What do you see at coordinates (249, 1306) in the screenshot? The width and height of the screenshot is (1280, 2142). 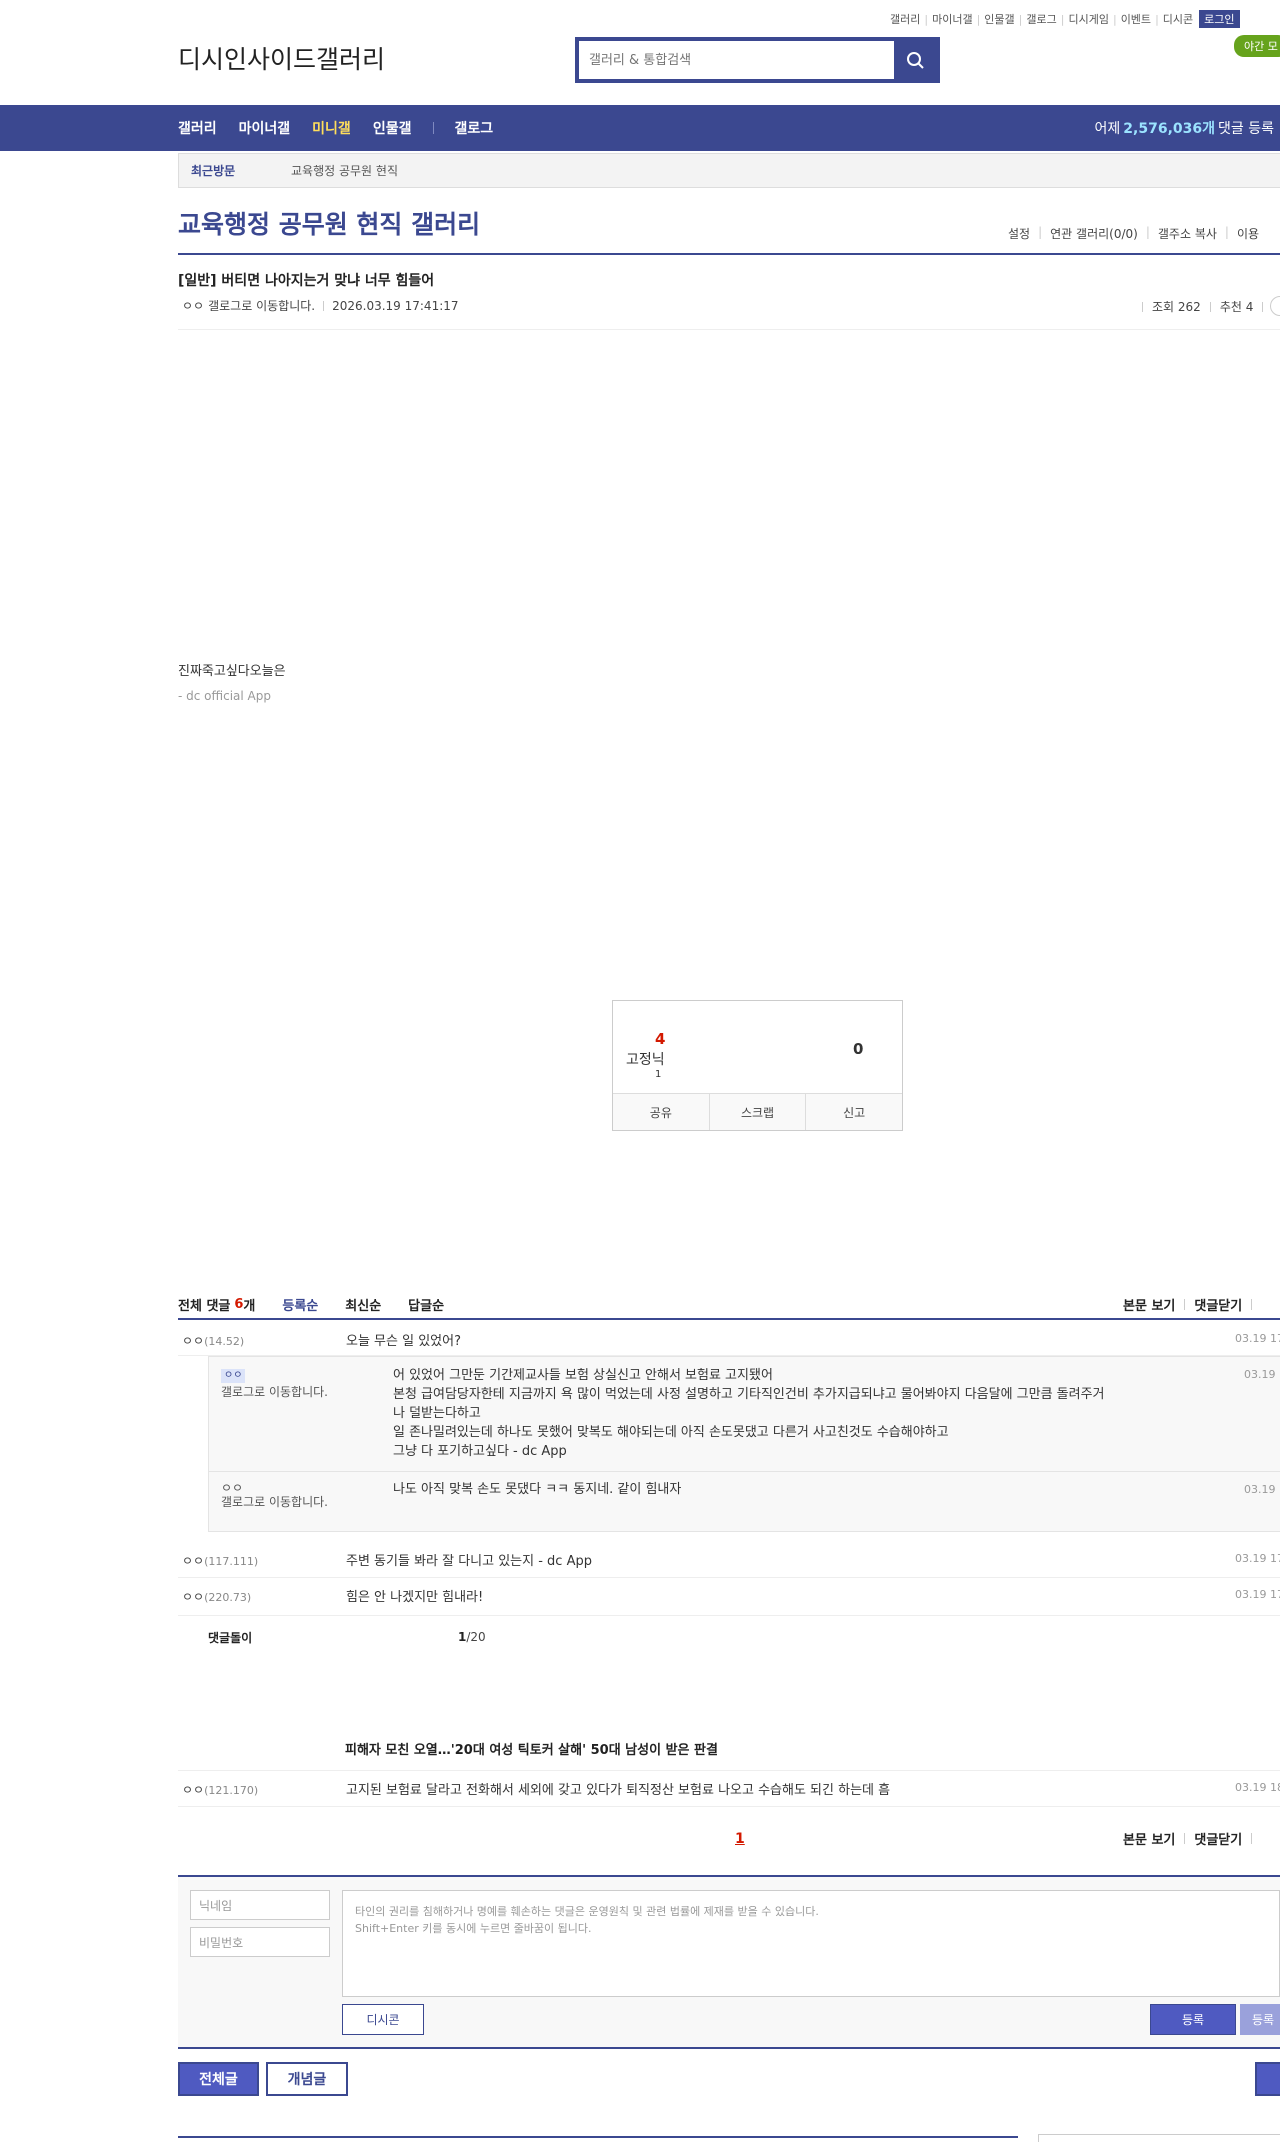 I see `comment-count-suffix: 개` at bounding box center [249, 1306].